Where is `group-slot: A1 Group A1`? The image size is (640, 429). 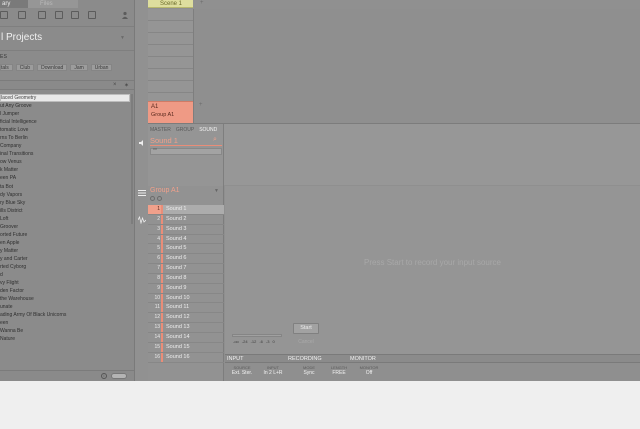 group-slot: A1 Group A1 is located at coordinates (170, 112).